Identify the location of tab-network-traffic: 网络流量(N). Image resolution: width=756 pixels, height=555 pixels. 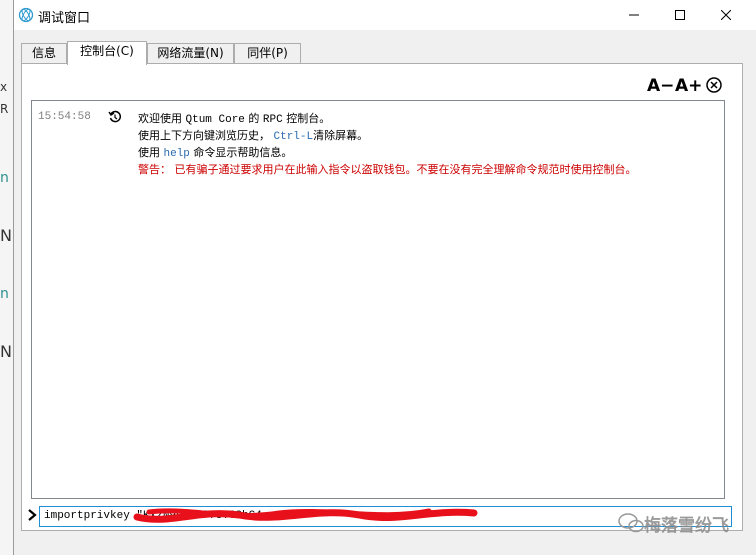
(190, 53).